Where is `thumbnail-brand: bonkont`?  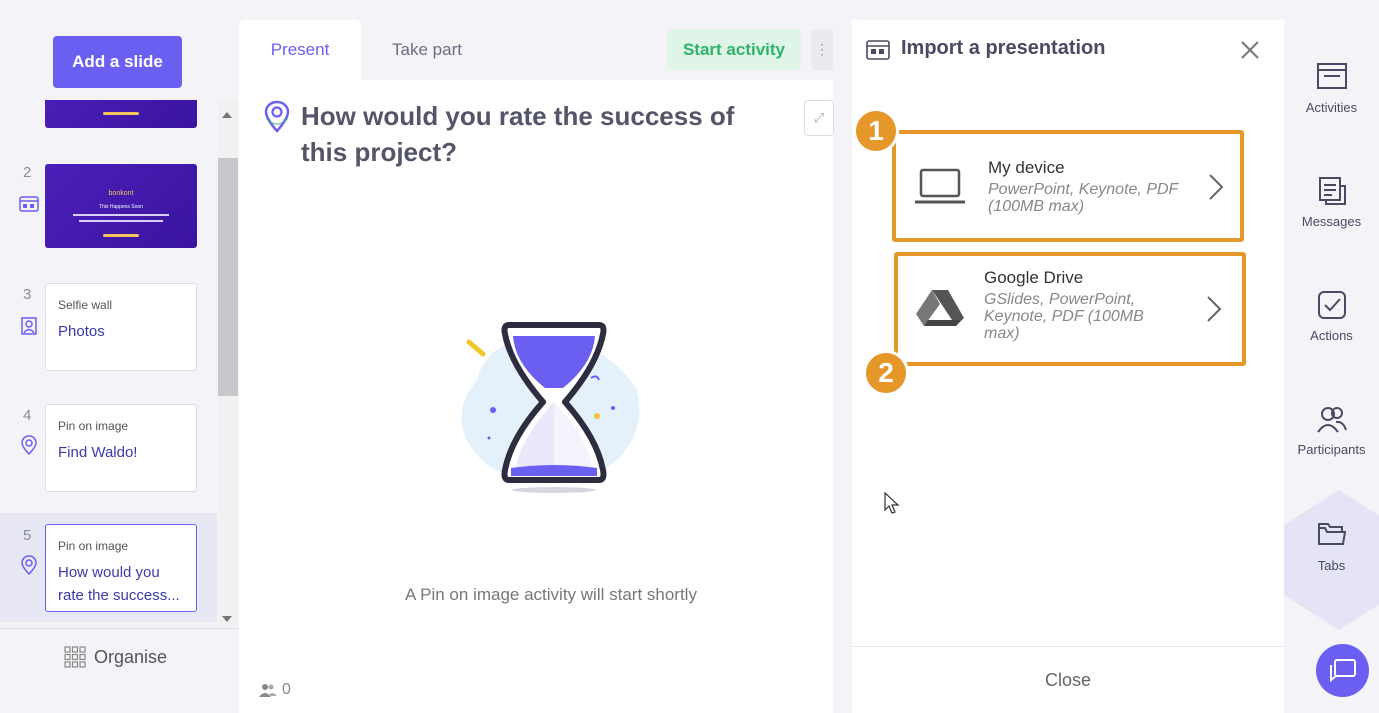 thumbnail-brand: bonkont is located at coordinates (121, 193).